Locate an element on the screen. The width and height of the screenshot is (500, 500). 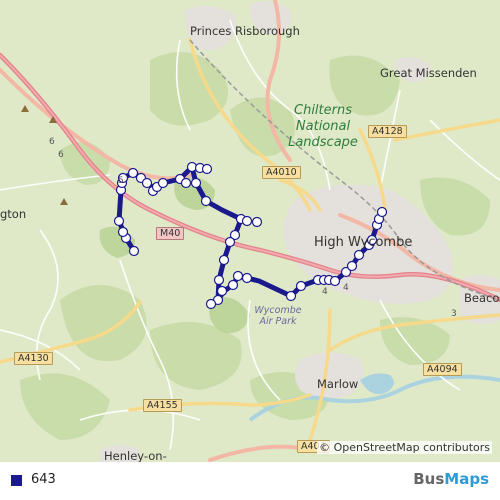
legend-route-label: 643 is located at coordinates (43, 479).